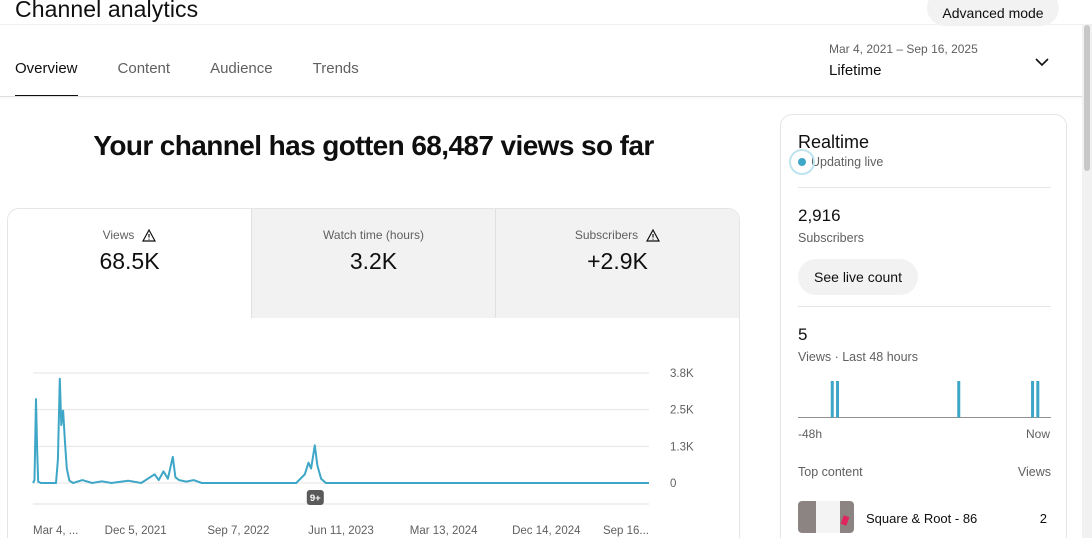 The image size is (1092, 538). What do you see at coordinates (546, 531) in the screenshot?
I see `x-tick-label: Dec 14, 2024` at bounding box center [546, 531].